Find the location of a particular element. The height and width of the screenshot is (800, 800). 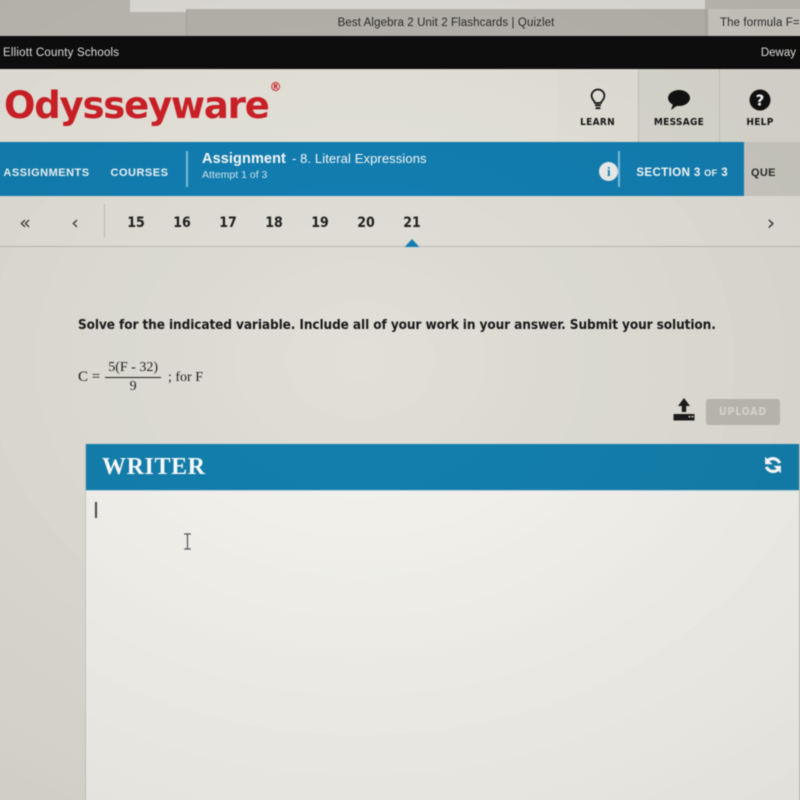

pager-number-list: 15 16 17 18 19 20 21 is located at coordinates (424, 221).